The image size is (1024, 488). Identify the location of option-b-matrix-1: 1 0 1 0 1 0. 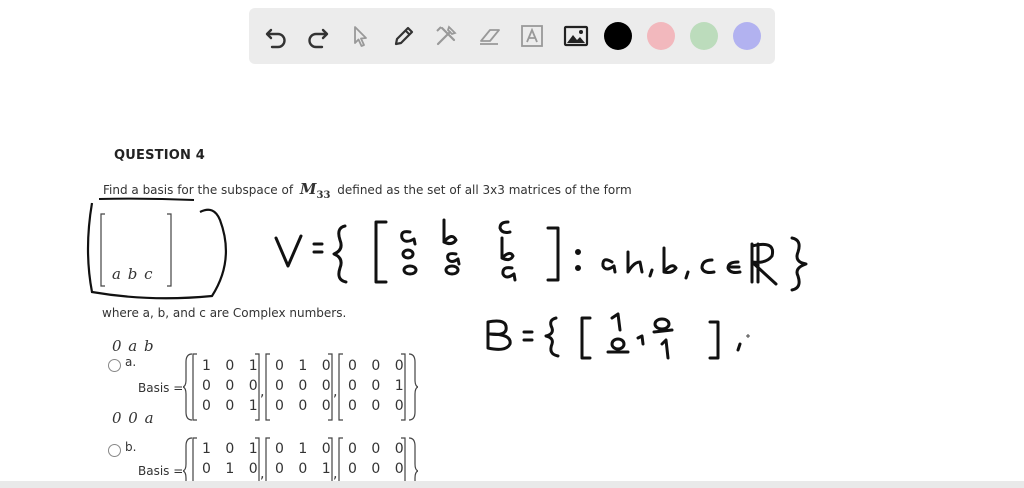
(232, 459).